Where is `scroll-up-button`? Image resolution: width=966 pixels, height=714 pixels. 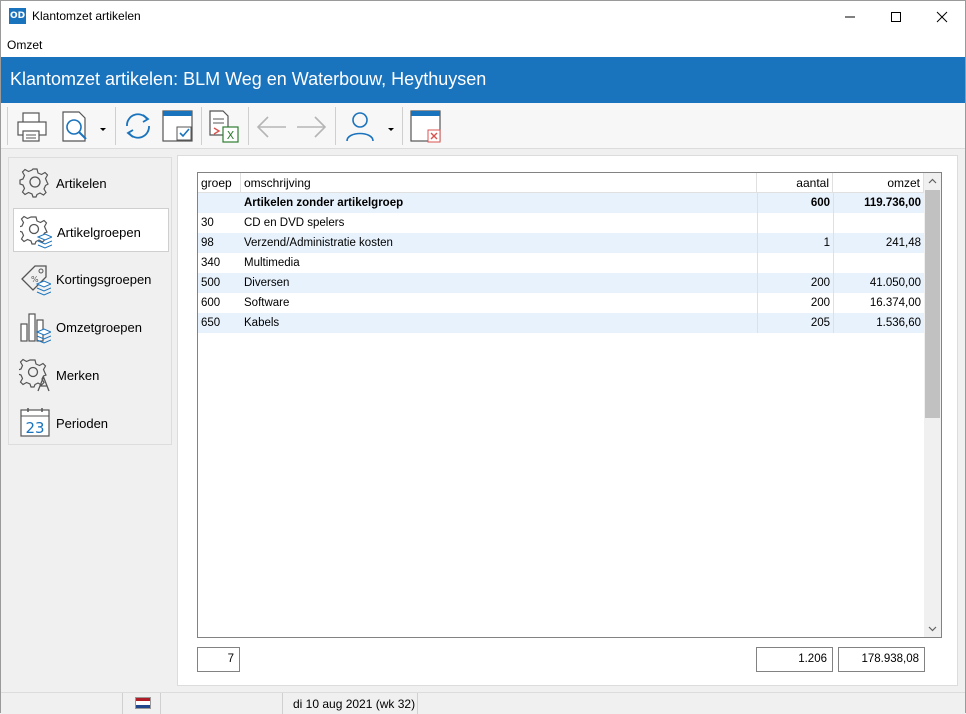 scroll-up-button is located at coordinates (932, 181).